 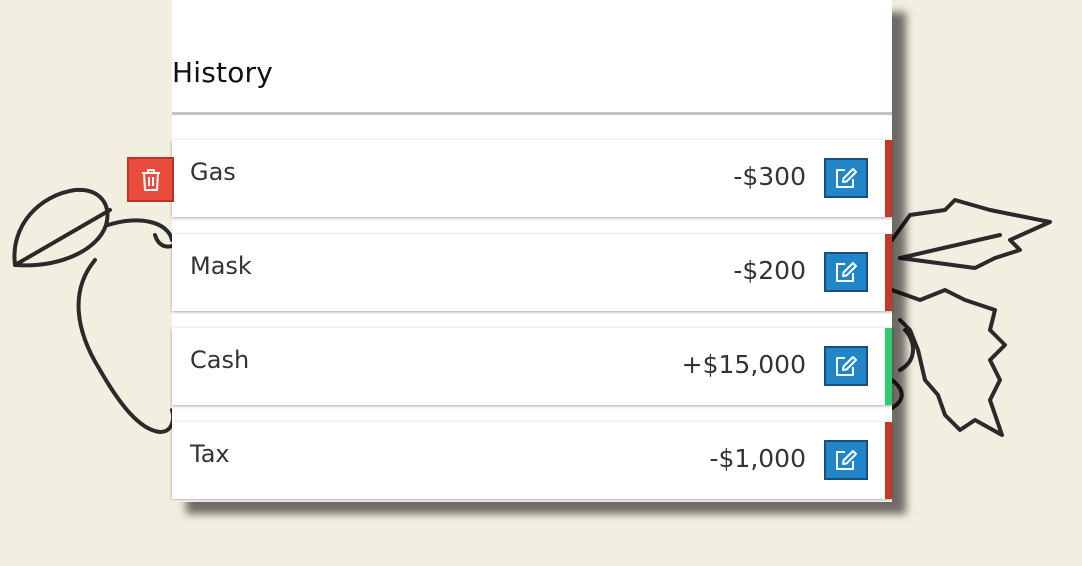 I want to click on transaction-item: Mask -$200, so click(x=532, y=272).